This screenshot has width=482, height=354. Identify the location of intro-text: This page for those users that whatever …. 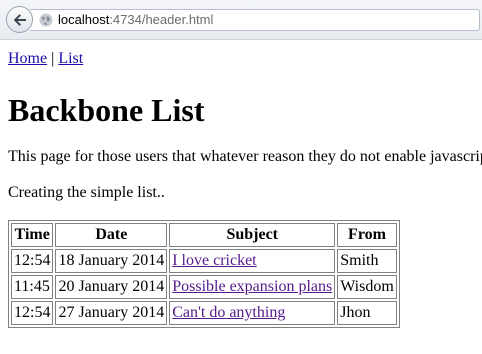
(245, 156).